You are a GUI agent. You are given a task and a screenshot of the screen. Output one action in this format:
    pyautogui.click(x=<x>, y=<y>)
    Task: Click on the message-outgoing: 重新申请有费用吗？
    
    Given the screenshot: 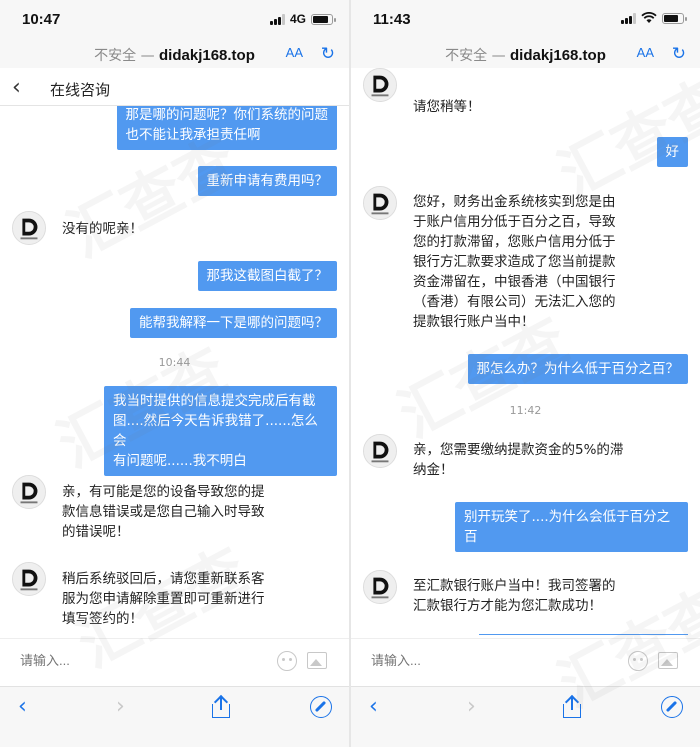 What is the action you would take?
    pyautogui.click(x=267, y=181)
    